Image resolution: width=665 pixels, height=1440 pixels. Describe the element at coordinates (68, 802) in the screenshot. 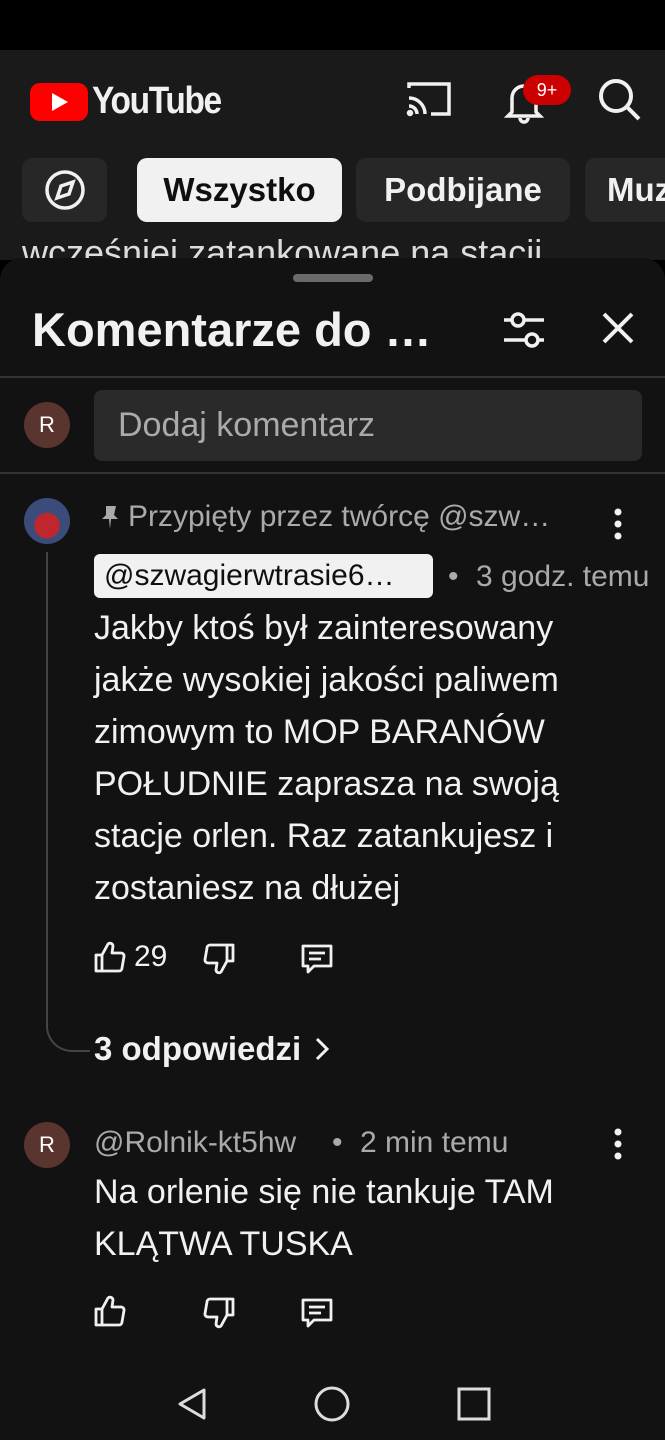

I see `reply-thread-line` at that location.